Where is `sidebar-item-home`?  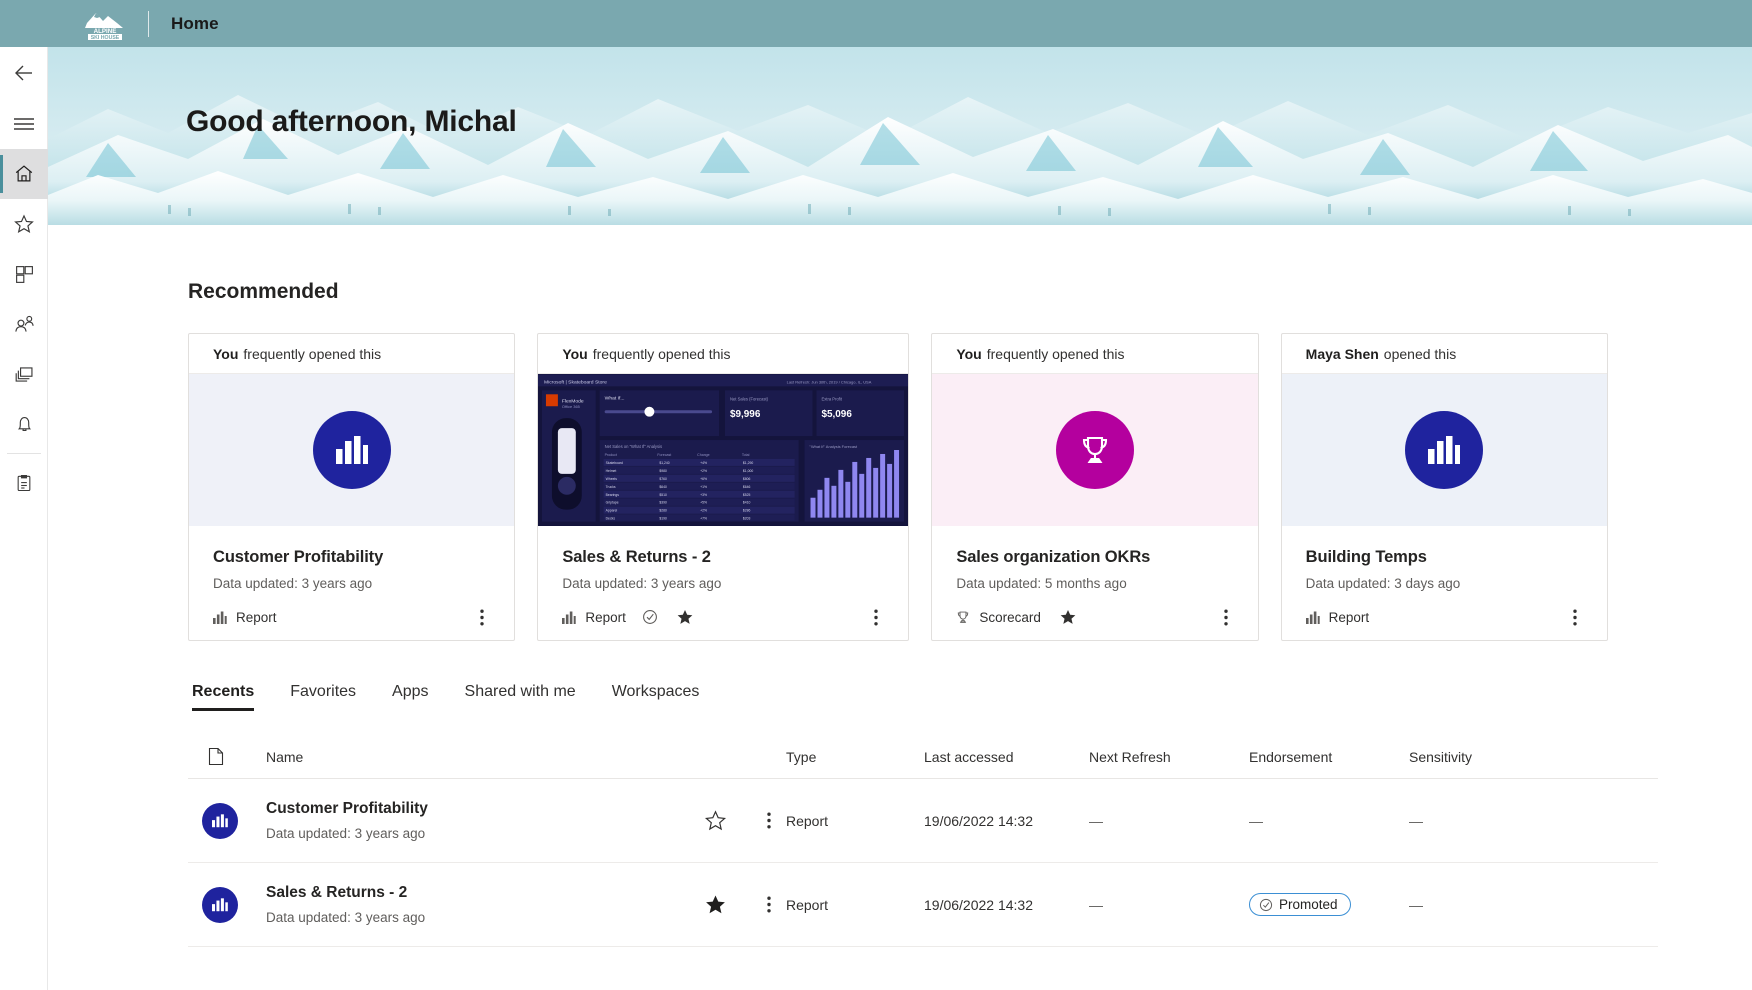
sidebar-item-home is located at coordinates (24, 174).